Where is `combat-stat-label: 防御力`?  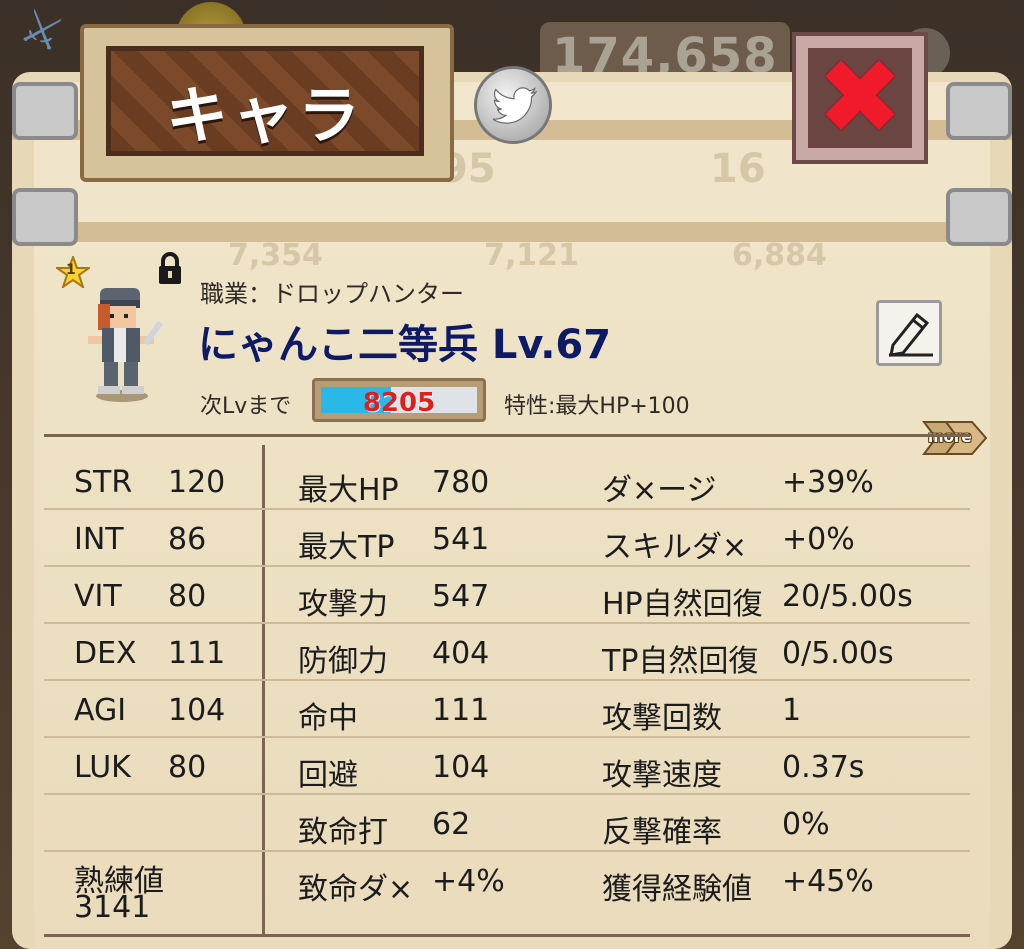
combat-stat-label: 防御力 is located at coordinates (343, 661).